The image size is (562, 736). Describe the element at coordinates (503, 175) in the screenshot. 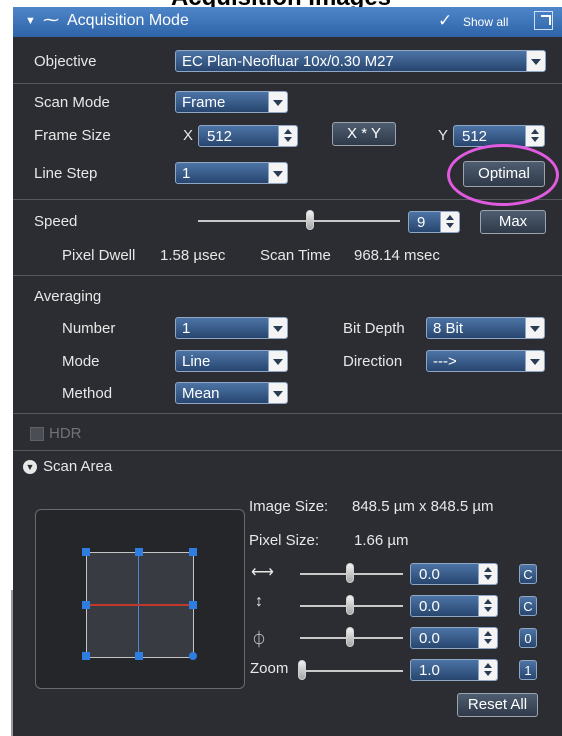

I see `highlight-circle-annotation` at that location.